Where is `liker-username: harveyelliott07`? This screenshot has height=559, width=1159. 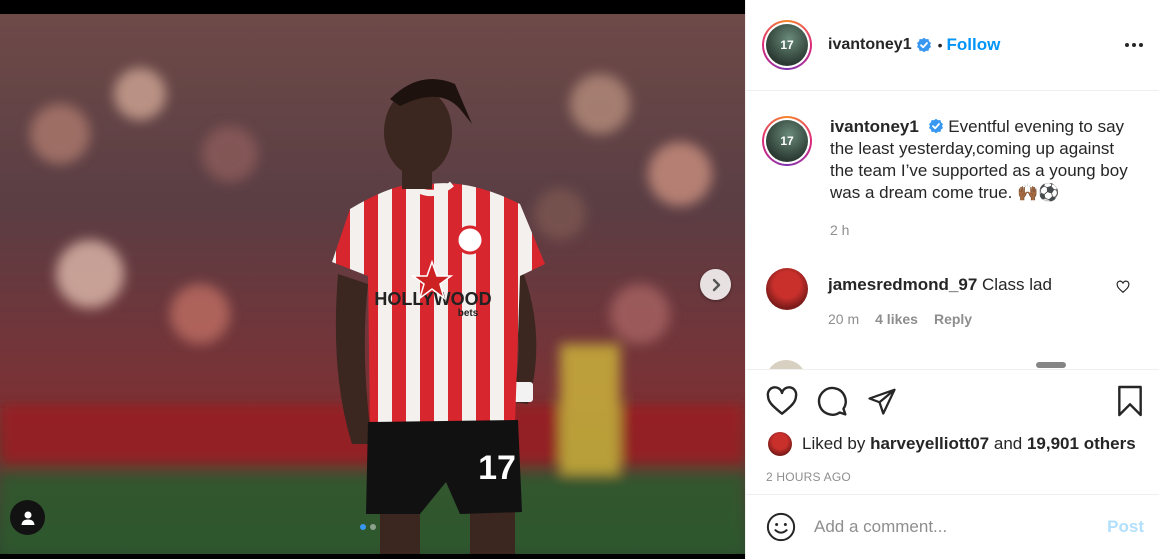 liker-username: harveyelliott07 is located at coordinates (929, 444).